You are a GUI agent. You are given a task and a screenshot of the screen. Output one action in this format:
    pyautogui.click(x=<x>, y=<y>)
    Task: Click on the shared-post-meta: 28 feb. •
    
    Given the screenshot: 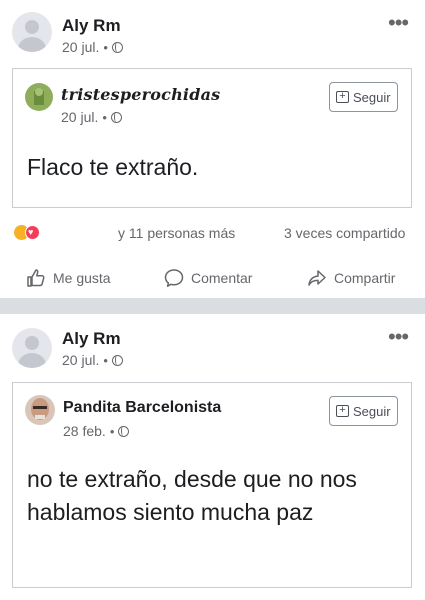 What is the action you would take?
    pyautogui.click(x=96, y=431)
    